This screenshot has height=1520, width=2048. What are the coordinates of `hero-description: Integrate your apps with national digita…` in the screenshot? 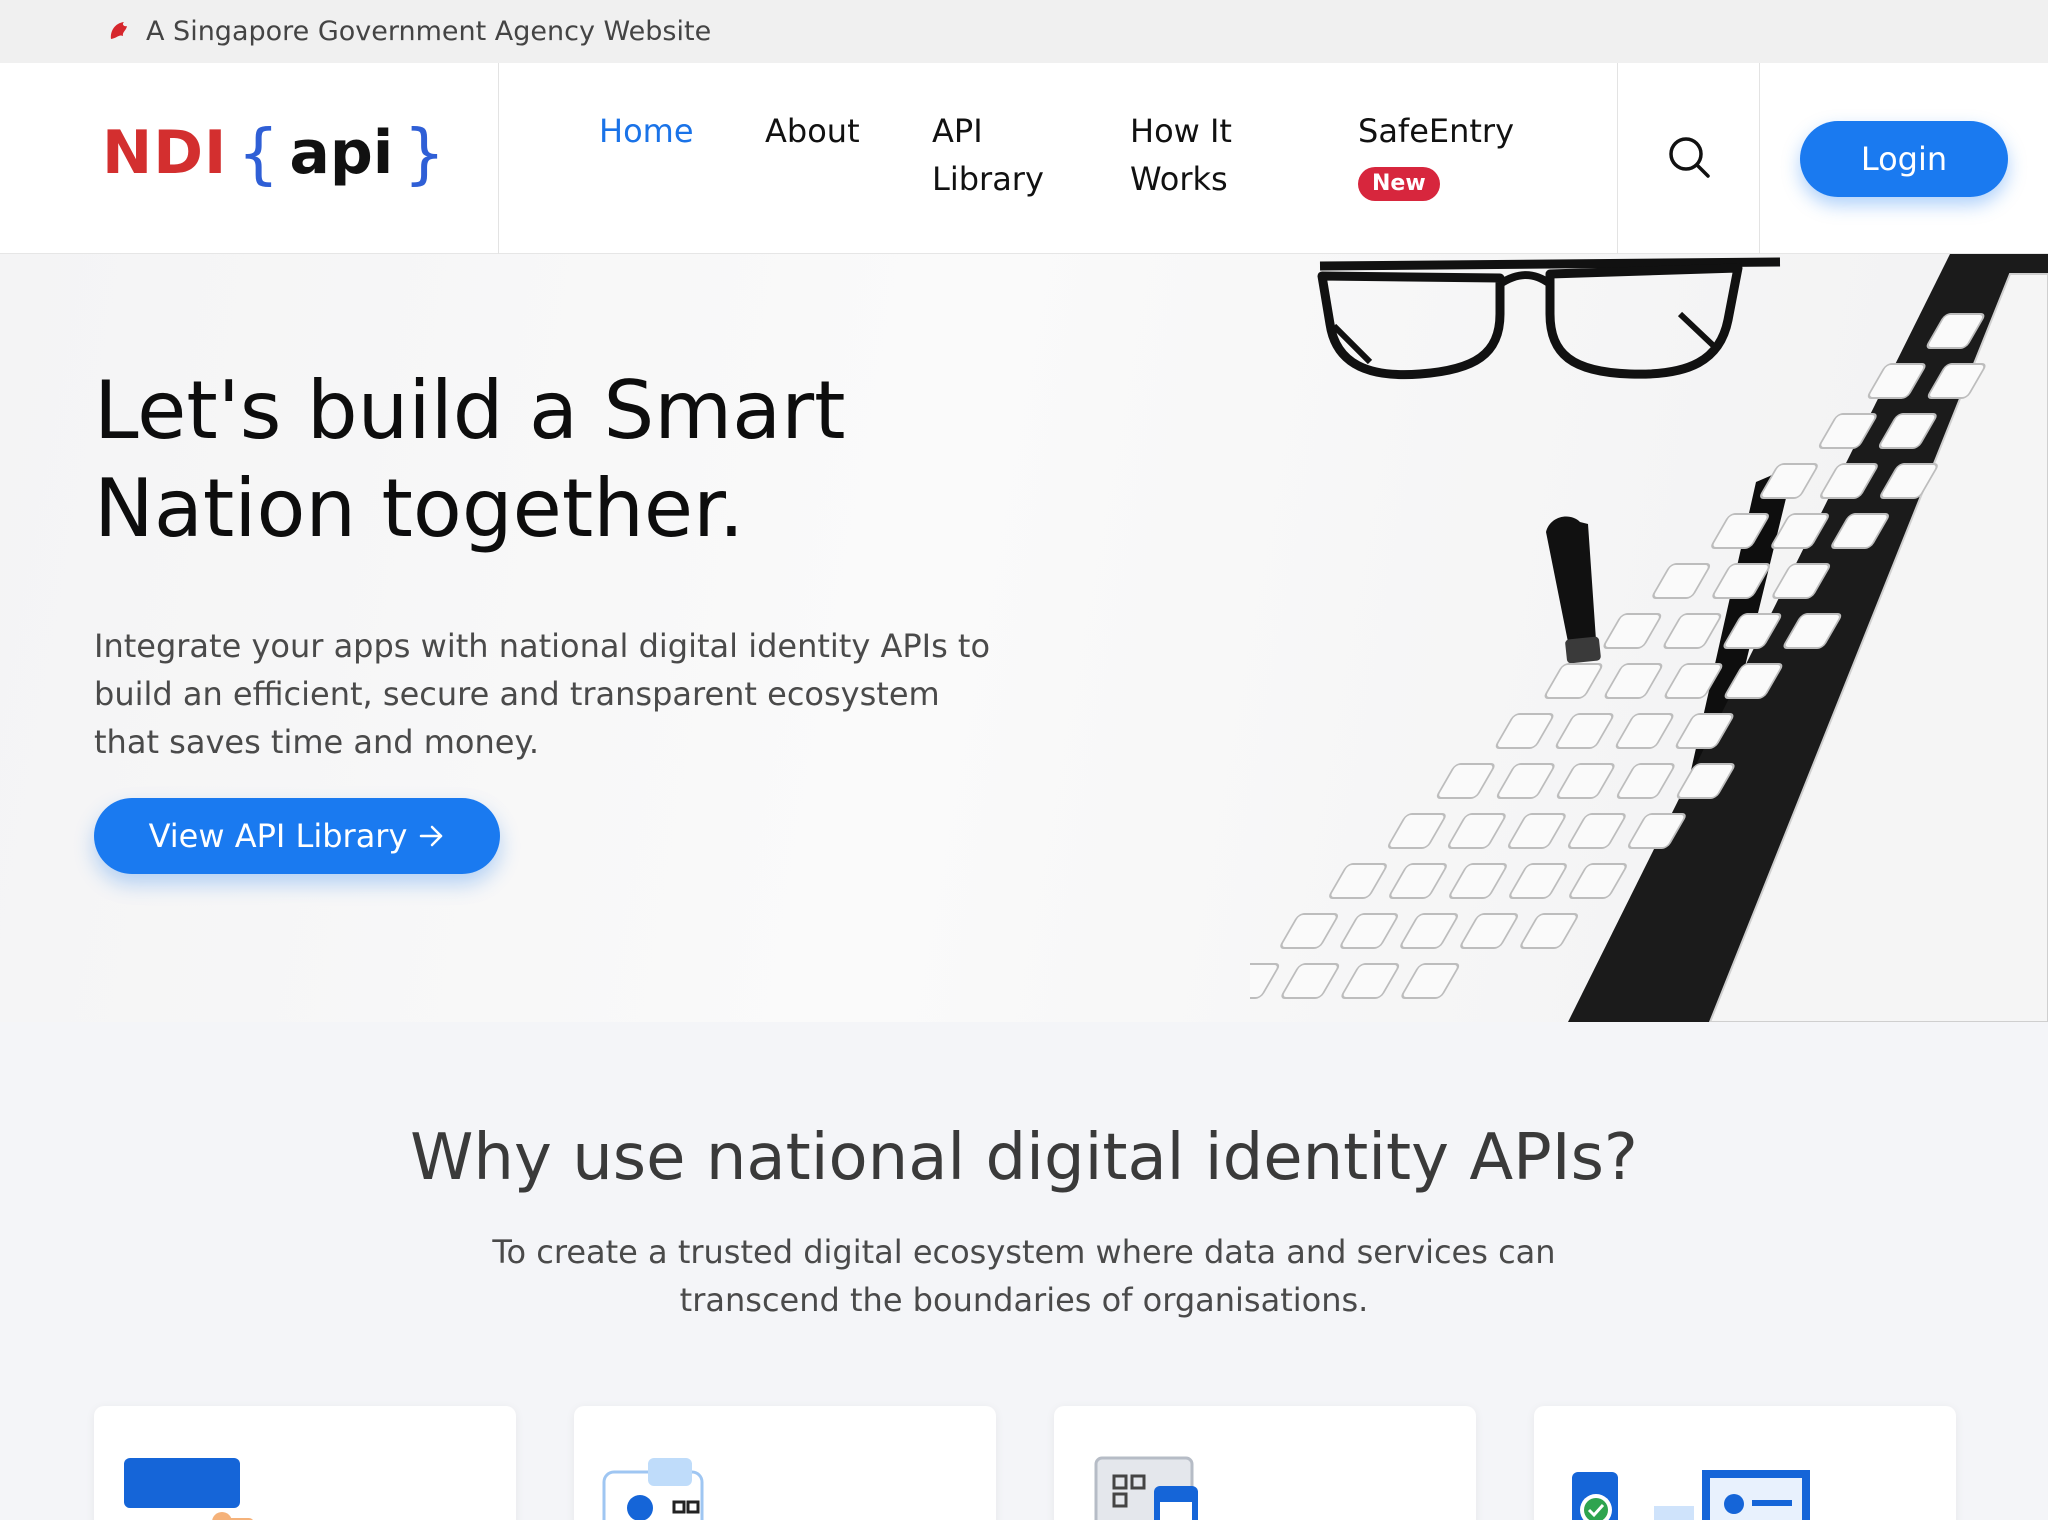 It's located at (544, 694).